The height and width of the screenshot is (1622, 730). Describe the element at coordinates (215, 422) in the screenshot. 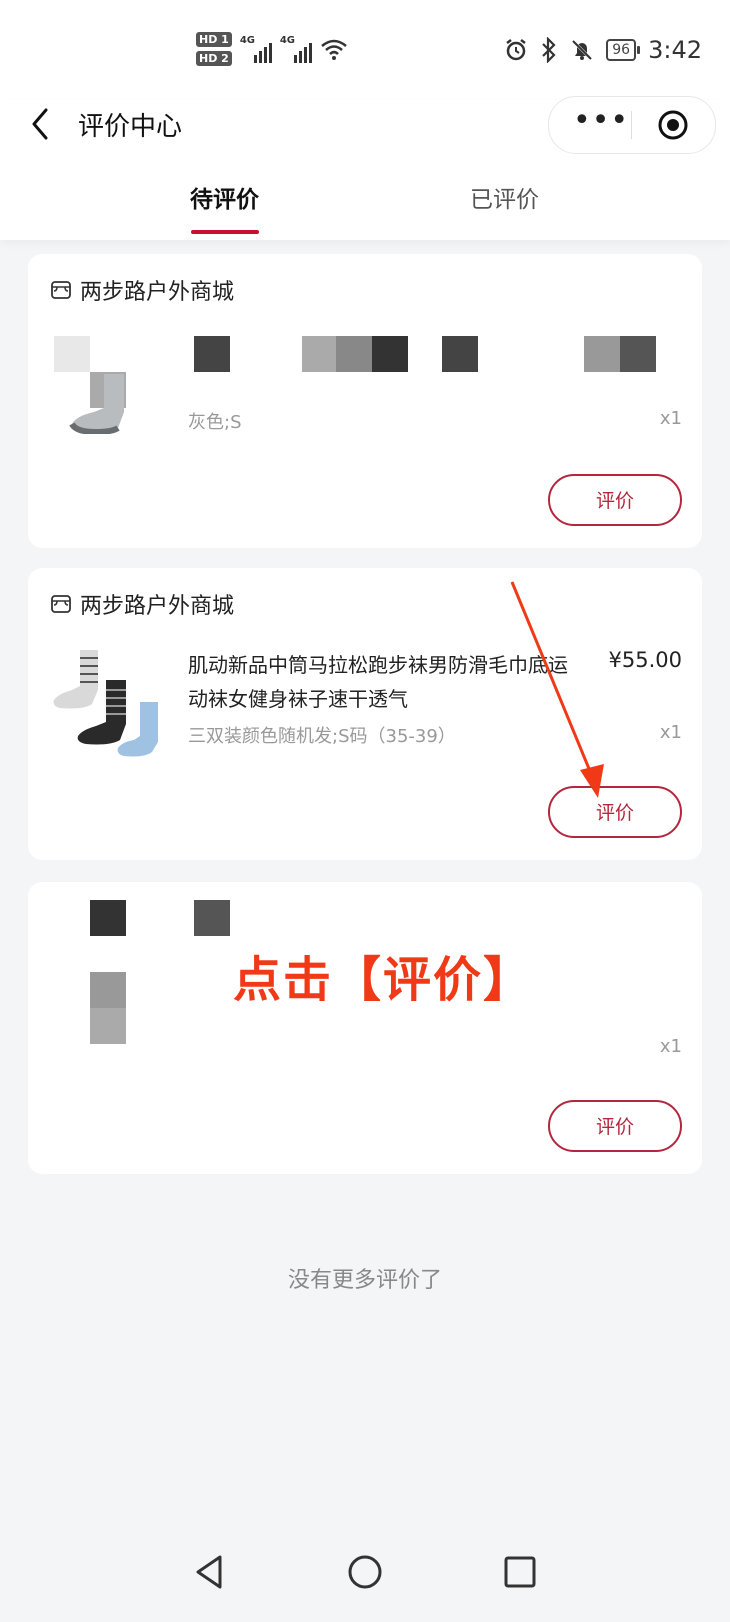

I see `product-spec: 灰色;S` at that location.